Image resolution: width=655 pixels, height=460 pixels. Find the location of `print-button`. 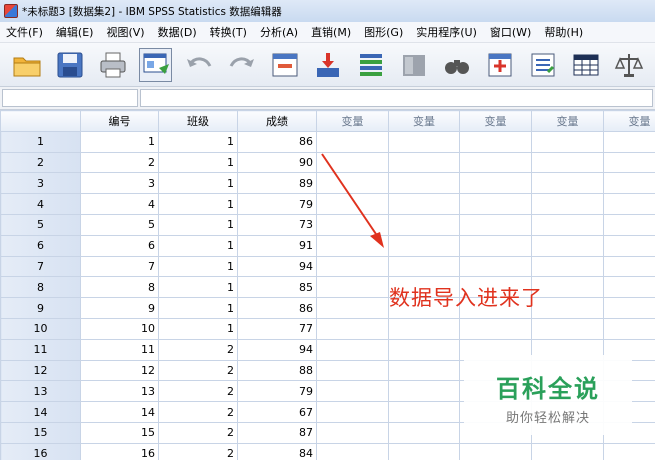

print-button is located at coordinates (112, 65).